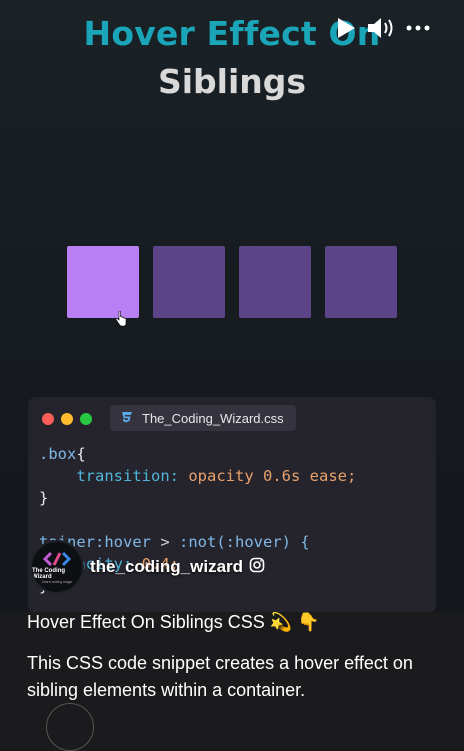 The image size is (464, 751). Describe the element at coordinates (213, 418) in the screenshot. I see `file-tab-label: The_Coding_Wizard.css` at that location.